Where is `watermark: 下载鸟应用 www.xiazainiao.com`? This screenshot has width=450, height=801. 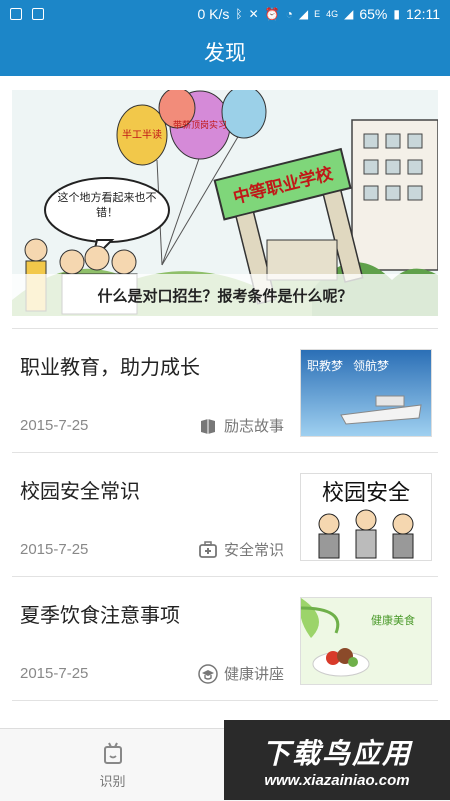
watermark: 下载鸟应用 www.xiazainiao.com is located at coordinates (337, 760).